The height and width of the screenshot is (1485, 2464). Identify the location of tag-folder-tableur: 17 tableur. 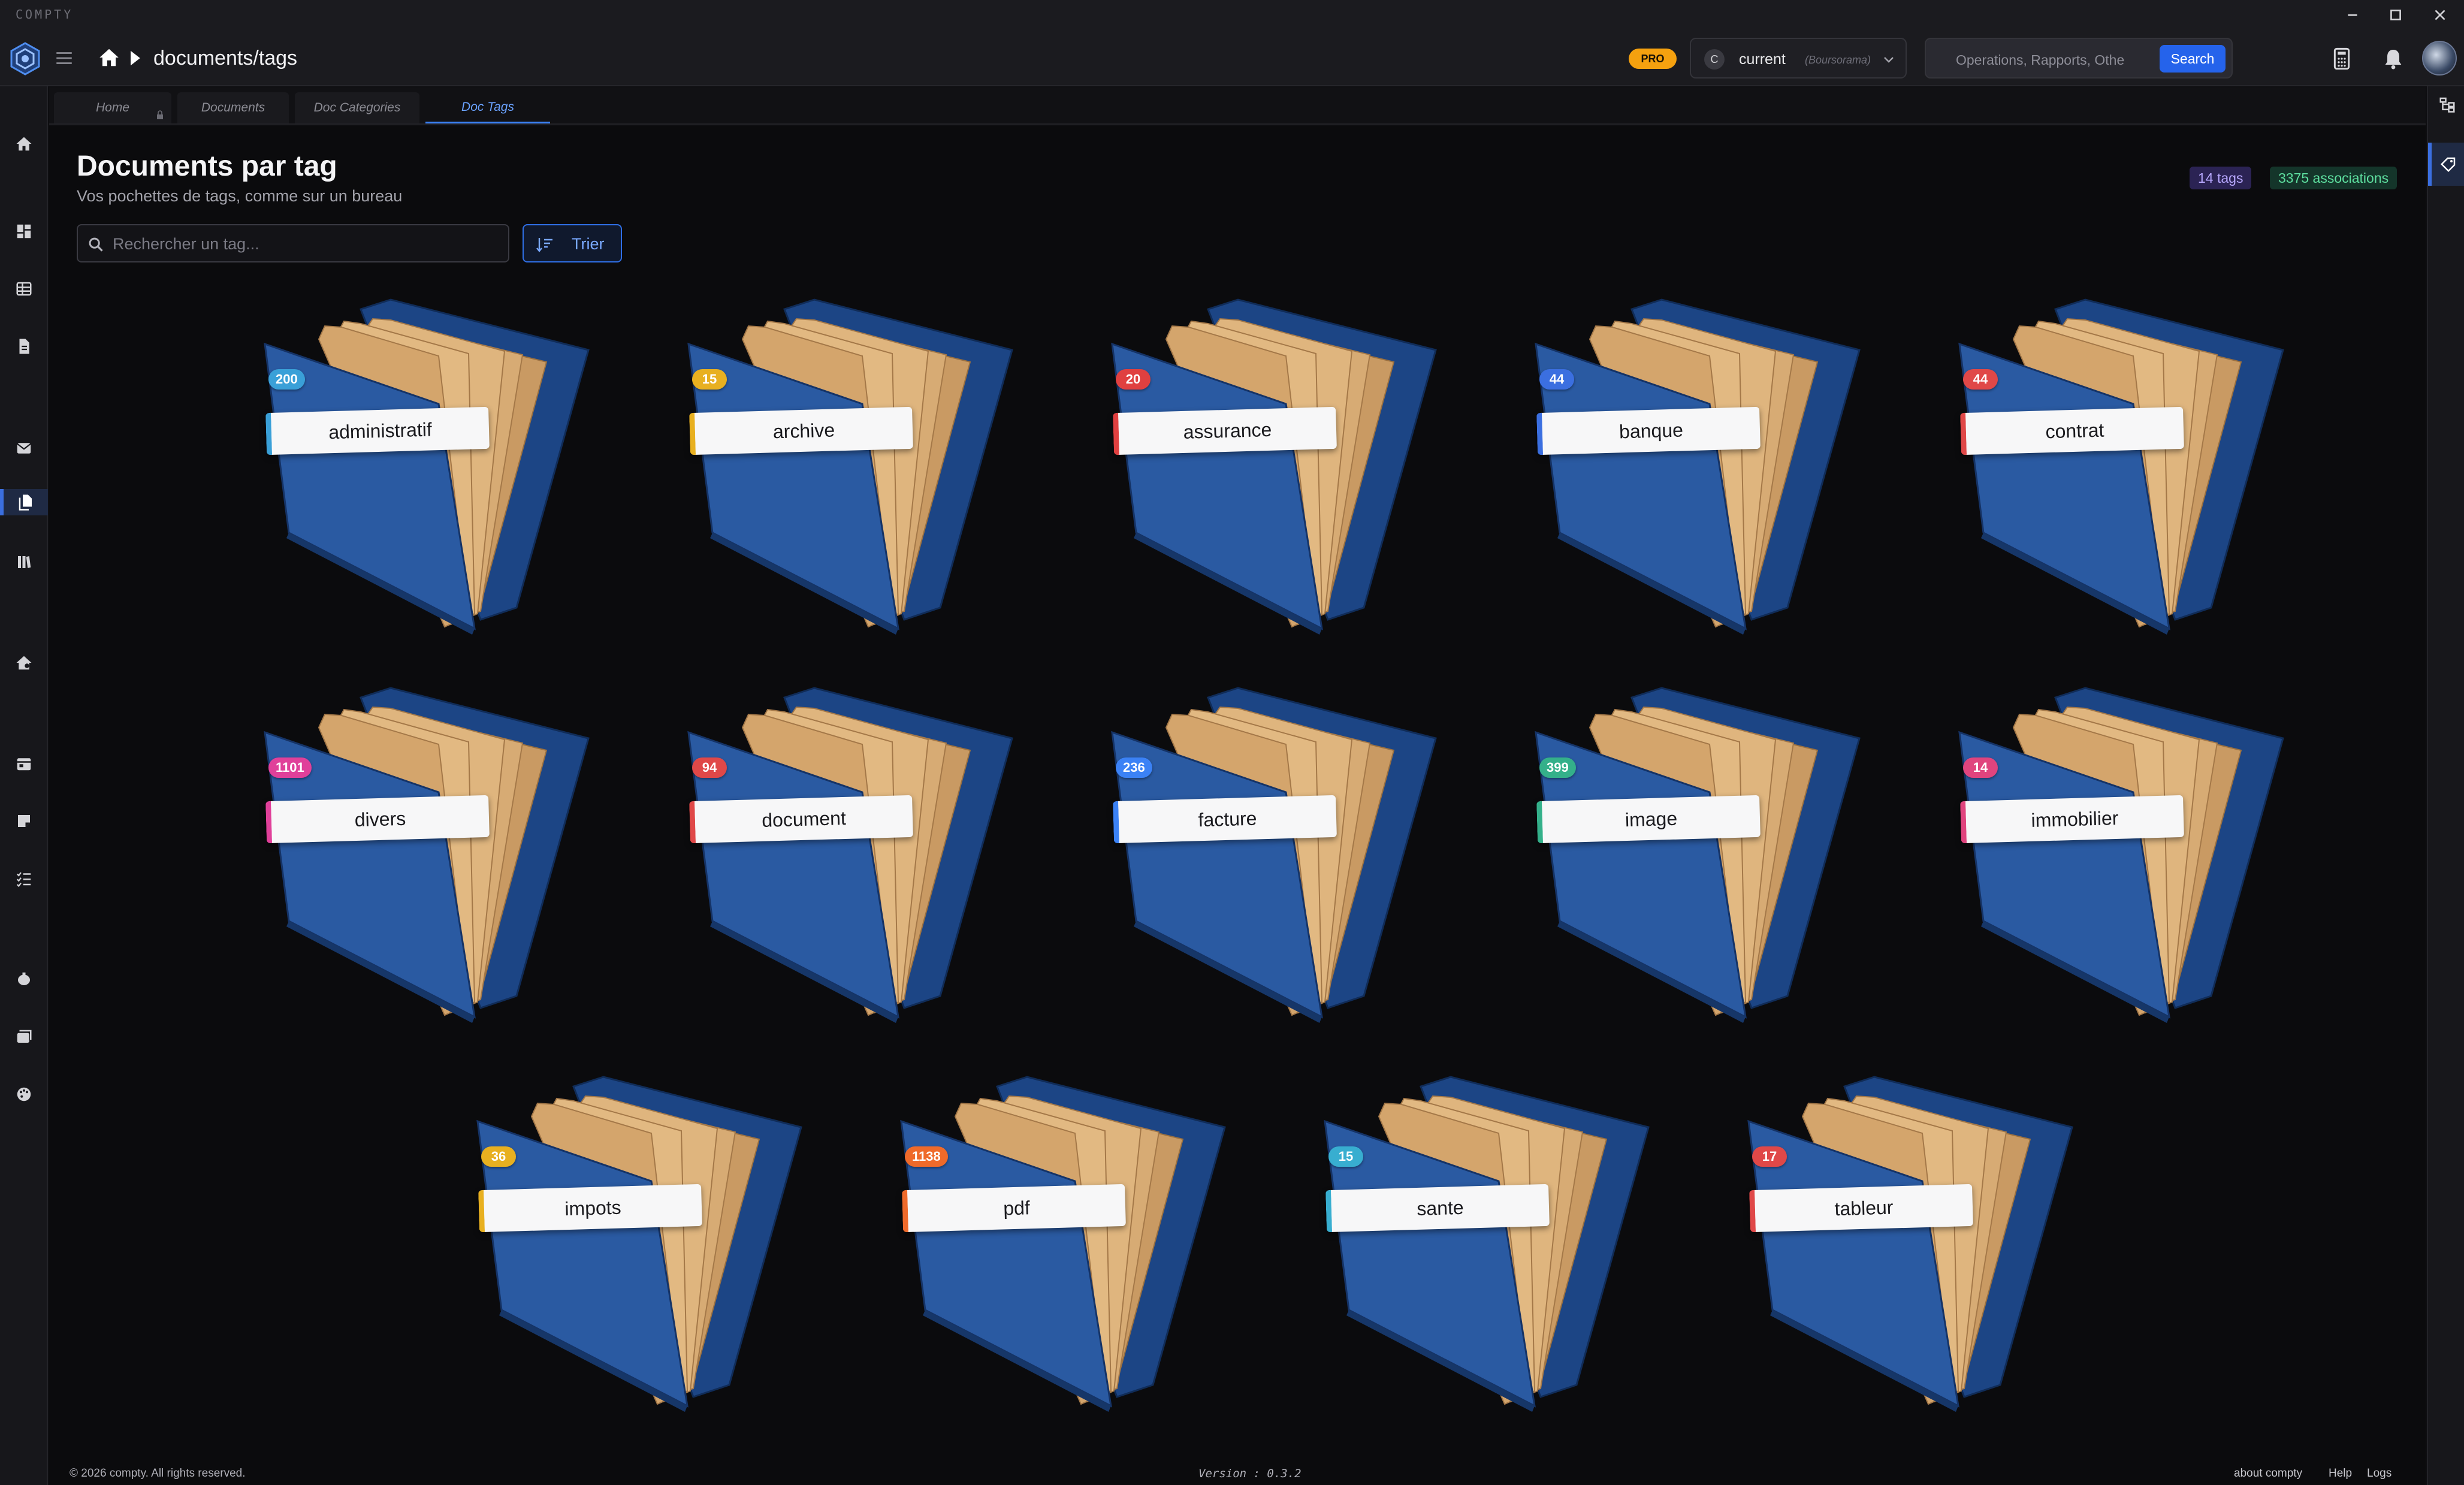
(1892, 1247).